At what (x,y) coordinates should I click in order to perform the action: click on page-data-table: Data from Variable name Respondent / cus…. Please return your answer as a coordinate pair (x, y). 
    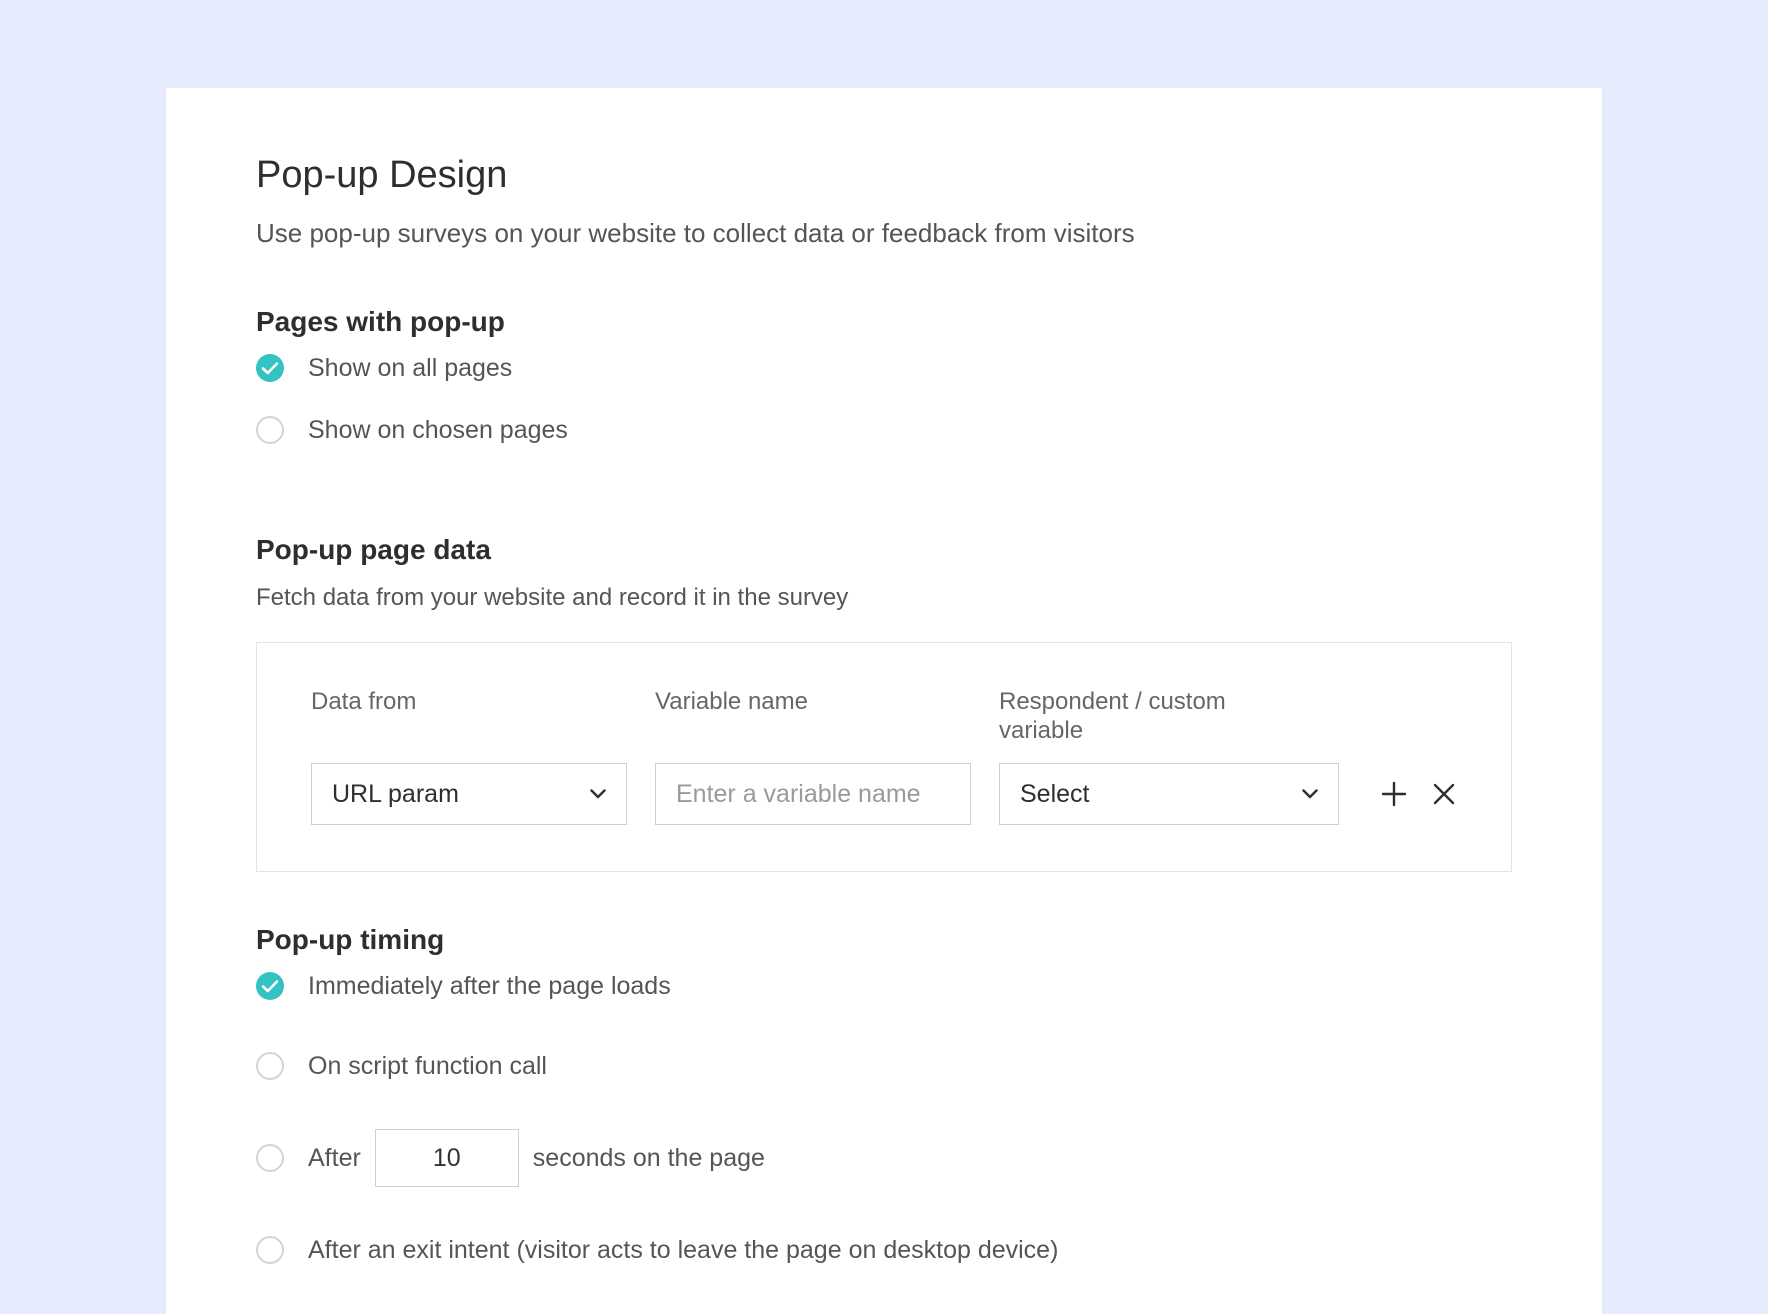
    Looking at the image, I should click on (884, 757).